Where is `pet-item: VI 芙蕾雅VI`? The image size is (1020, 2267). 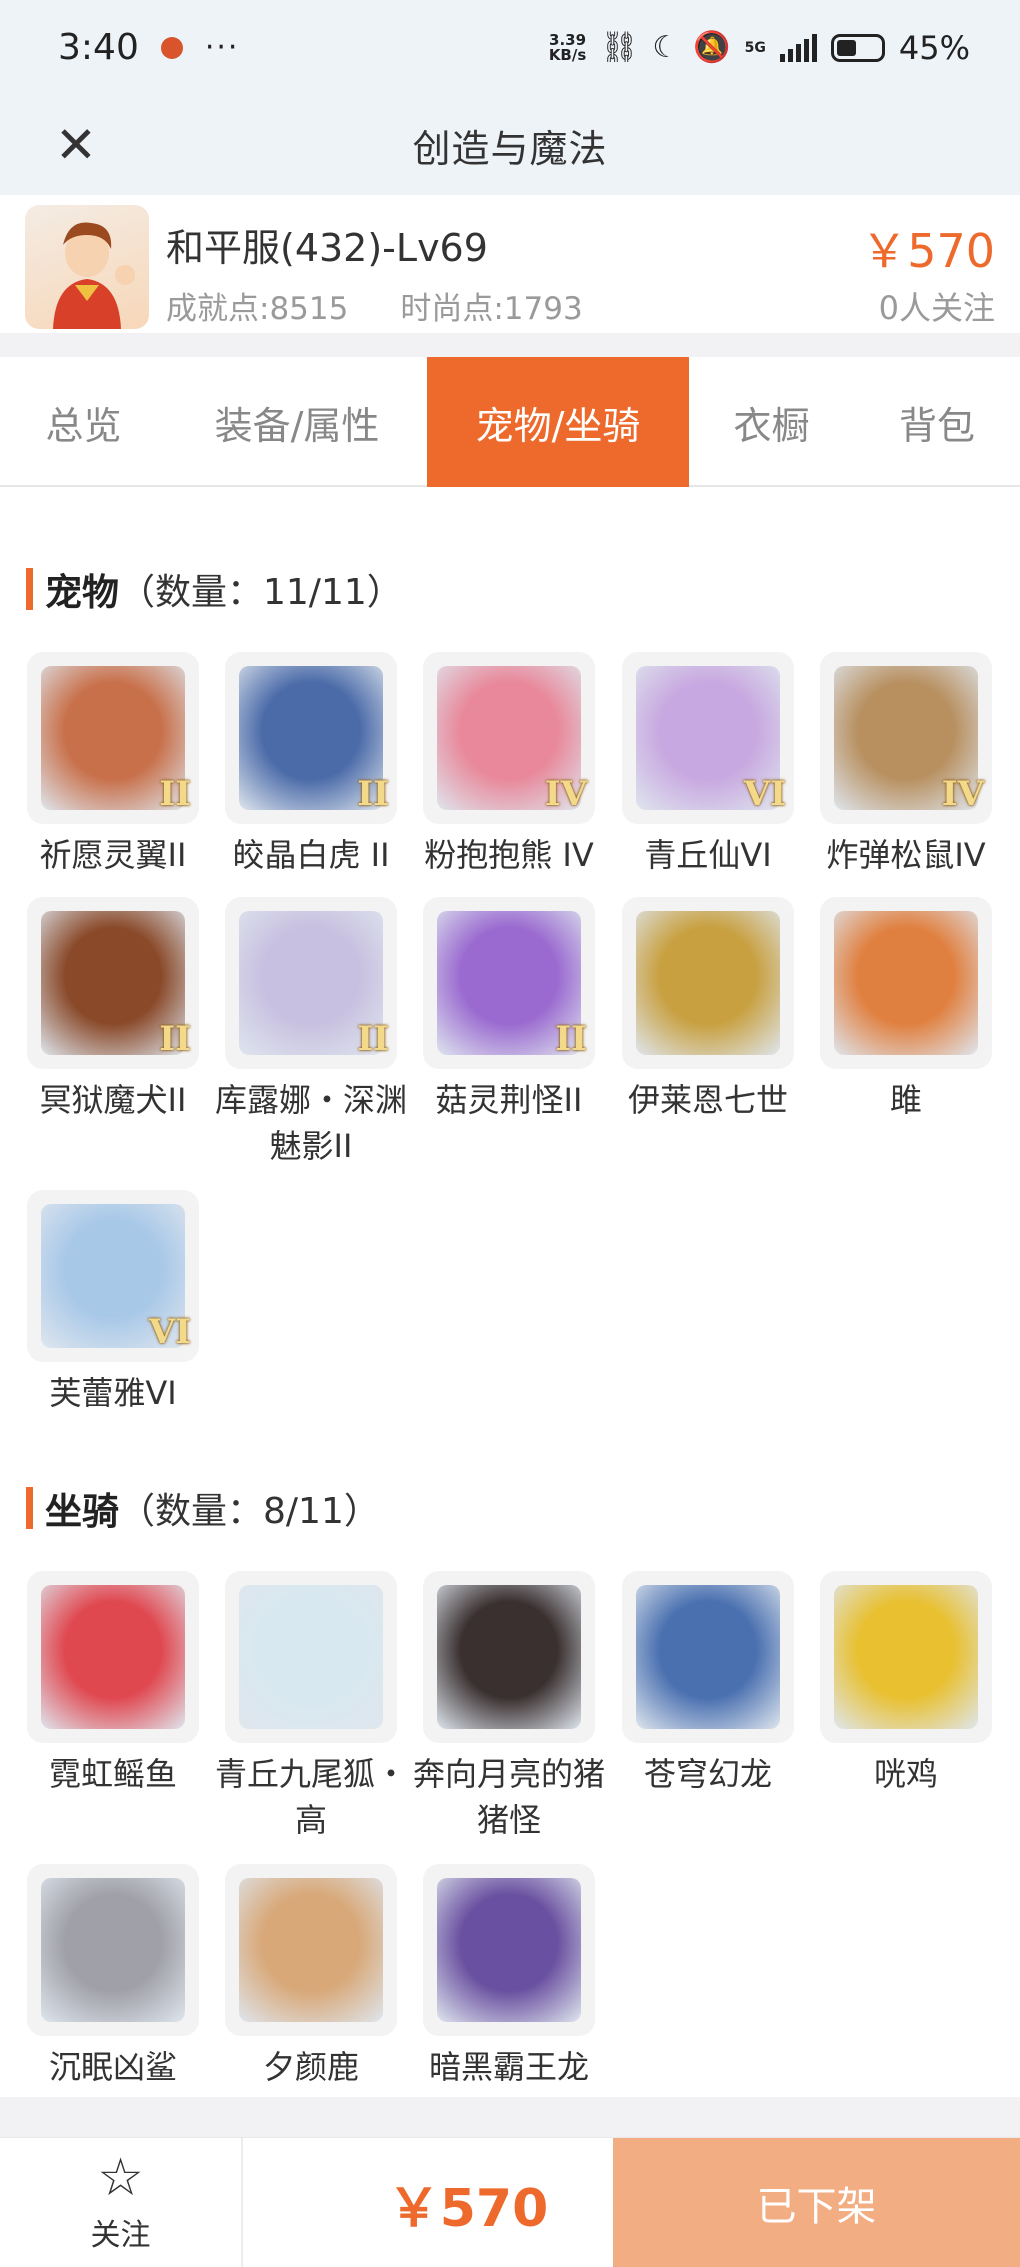
pet-item: VI 芙蕾雅VI is located at coordinates (113, 1303).